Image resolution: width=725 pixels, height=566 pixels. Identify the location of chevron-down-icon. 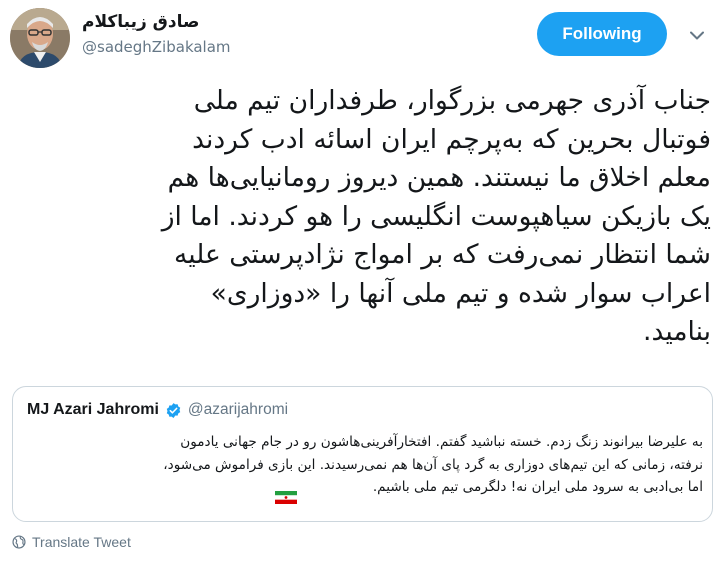
(697, 35).